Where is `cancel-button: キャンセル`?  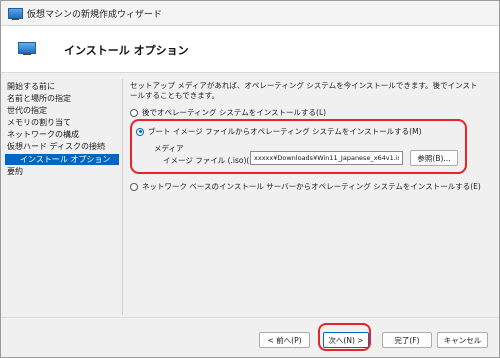
cancel-button: キャンセル is located at coordinates (462, 340).